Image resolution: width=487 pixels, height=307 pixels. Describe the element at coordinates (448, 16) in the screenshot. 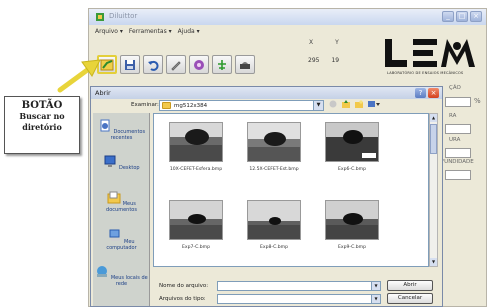

I see `minimize-button: _` at that location.